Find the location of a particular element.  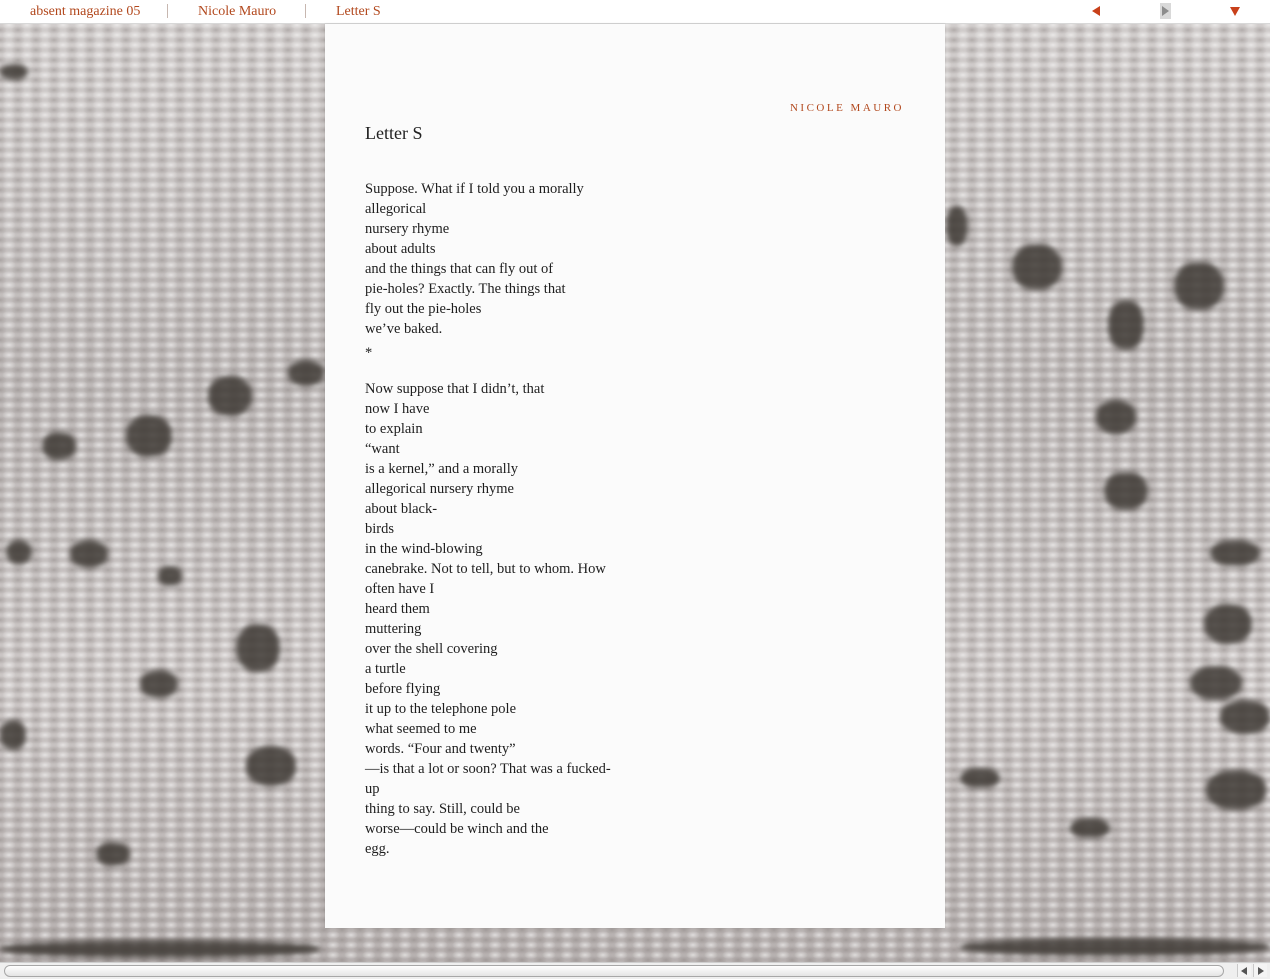

poem-line: worse—could be winch and the is located at coordinates (457, 829).